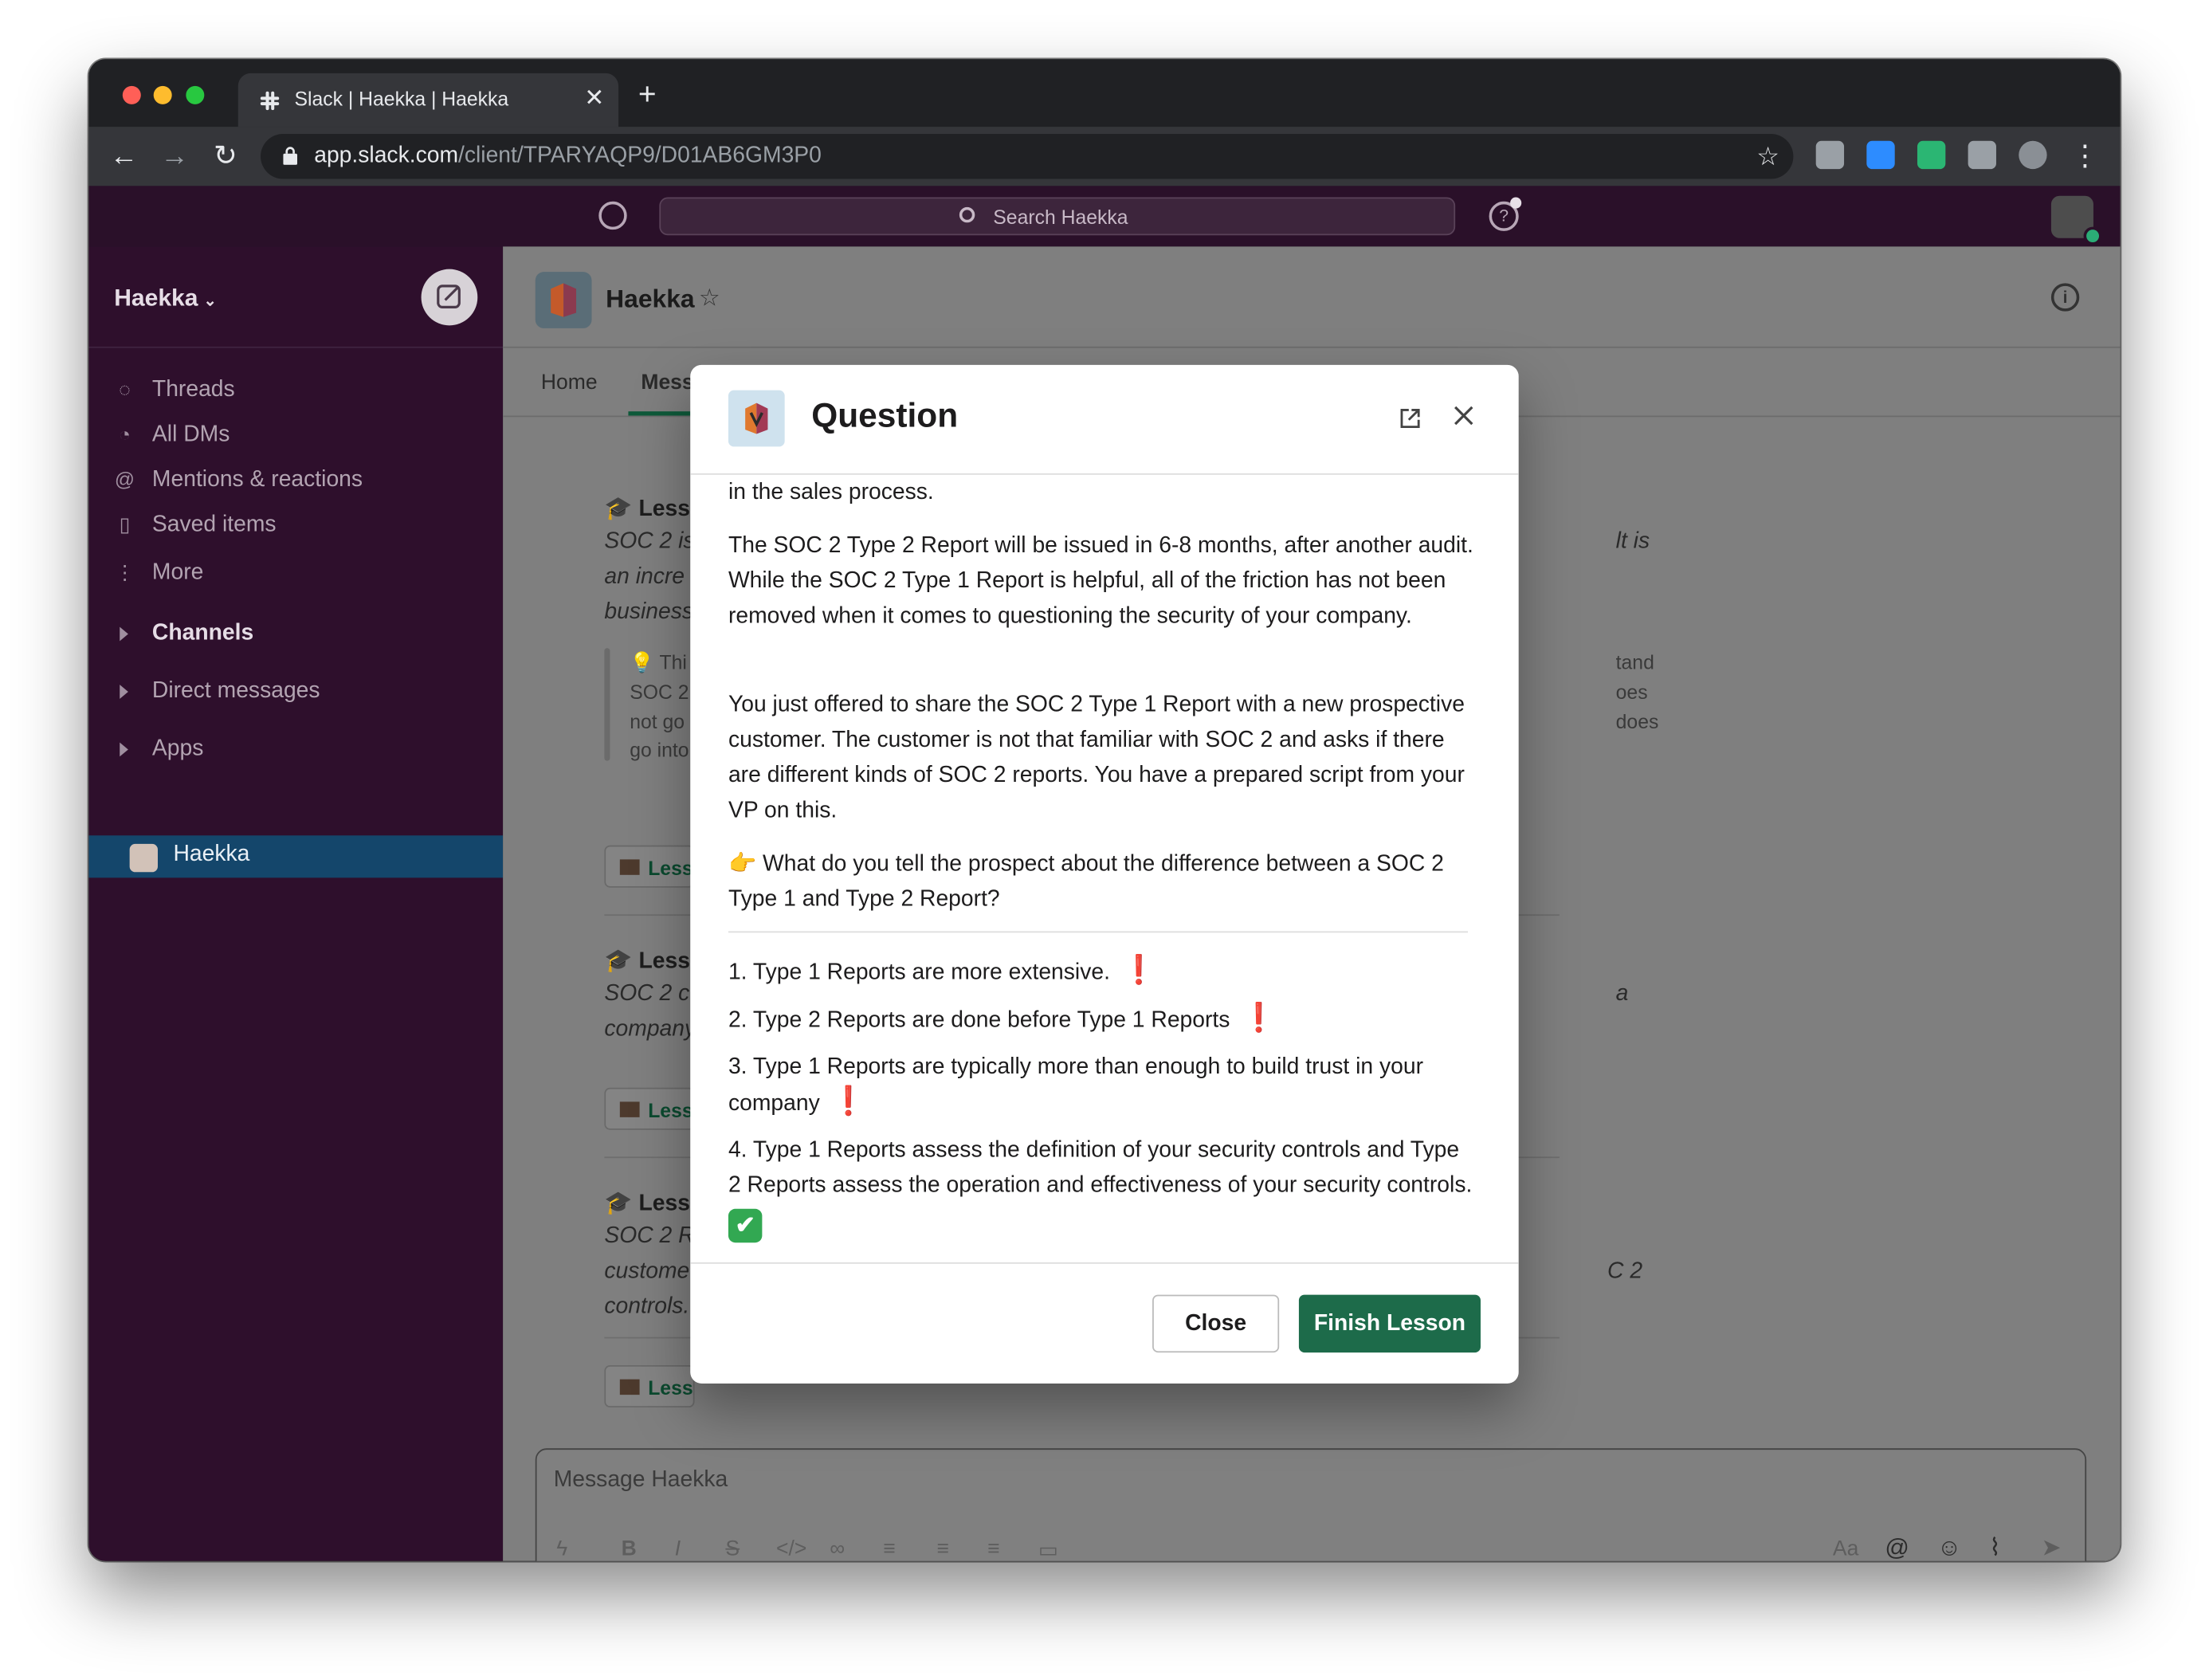 This screenshot has height=1680, width=2209. Describe the element at coordinates (649, 612) in the screenshot. I see `message-text: business` at that location.